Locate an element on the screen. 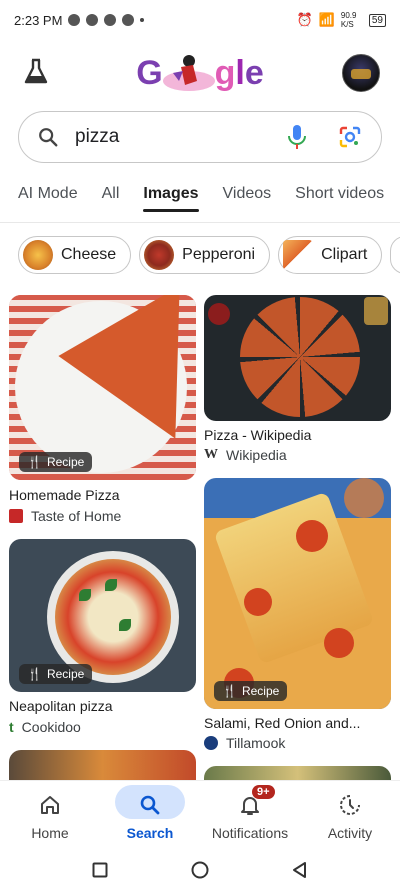 This screenshot has width=400, height=895. recents-icon is located at coordinates (100, 870).